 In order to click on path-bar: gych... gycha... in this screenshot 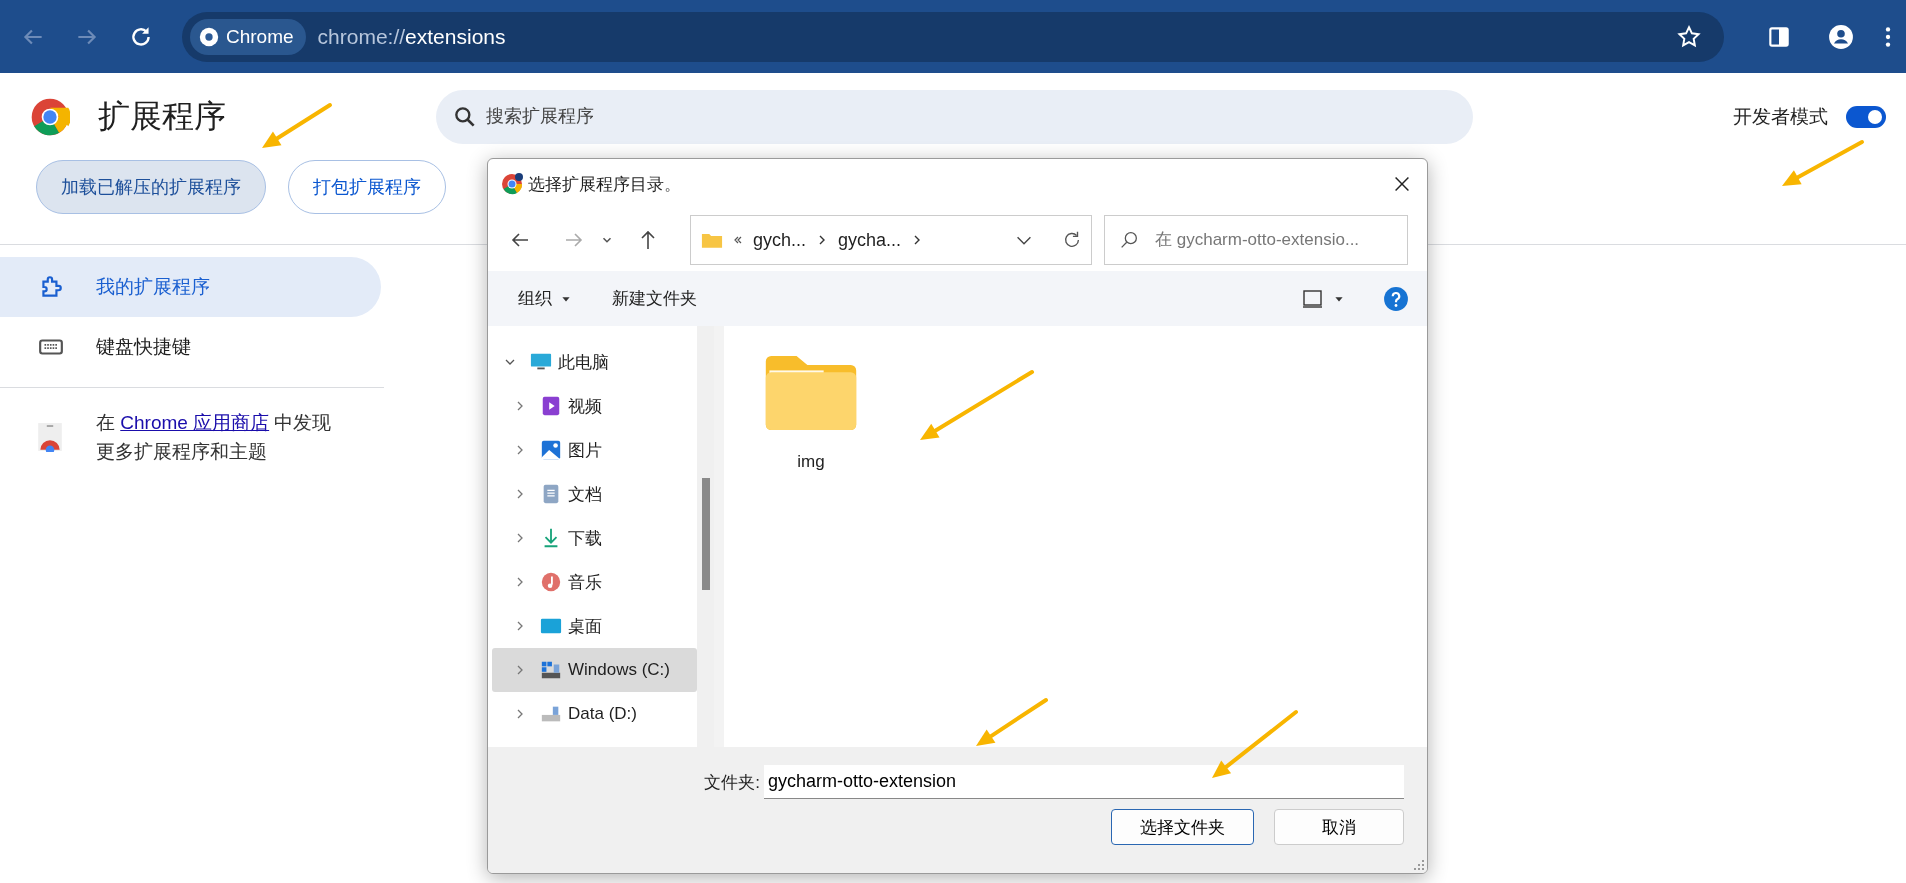, I will do `click(891, 240)`.